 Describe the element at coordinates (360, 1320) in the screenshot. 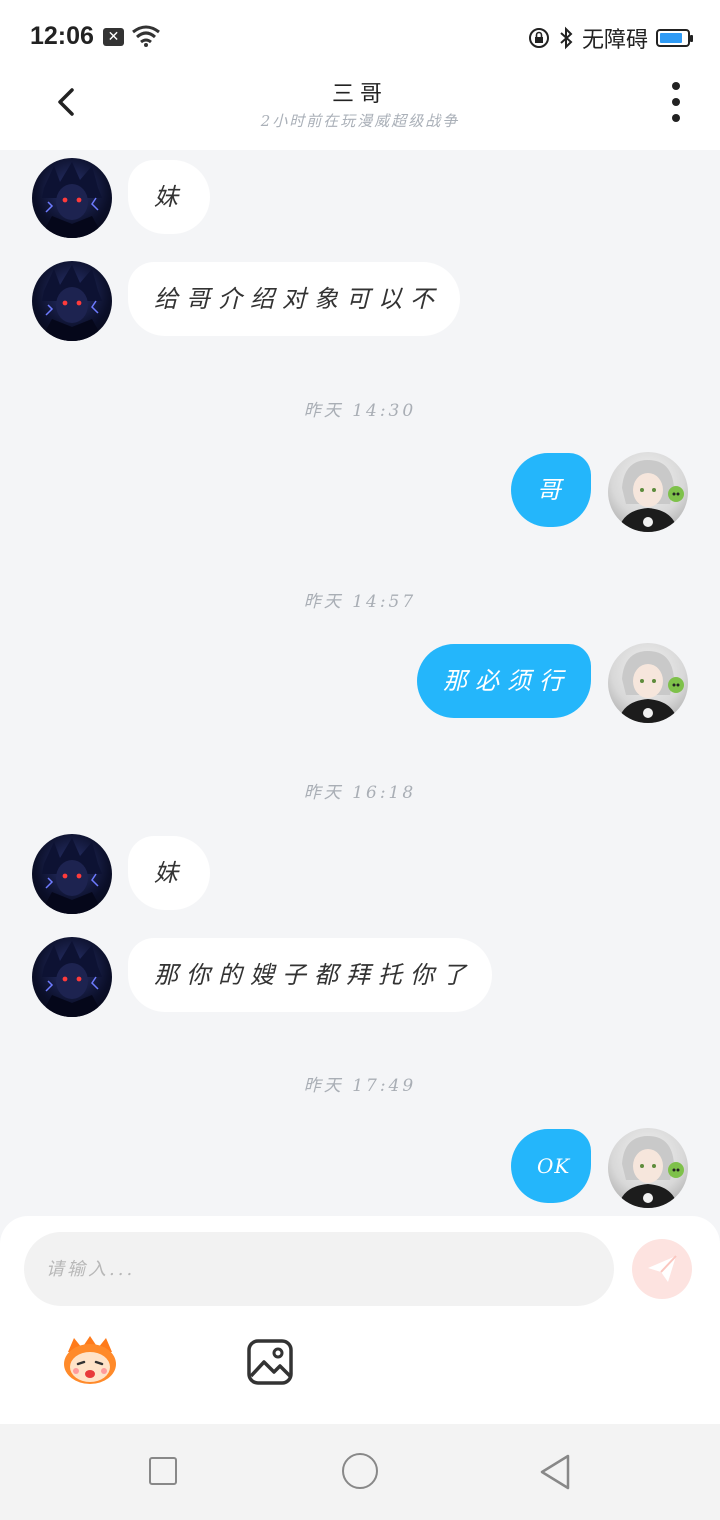

I see `input-panel` at that location.